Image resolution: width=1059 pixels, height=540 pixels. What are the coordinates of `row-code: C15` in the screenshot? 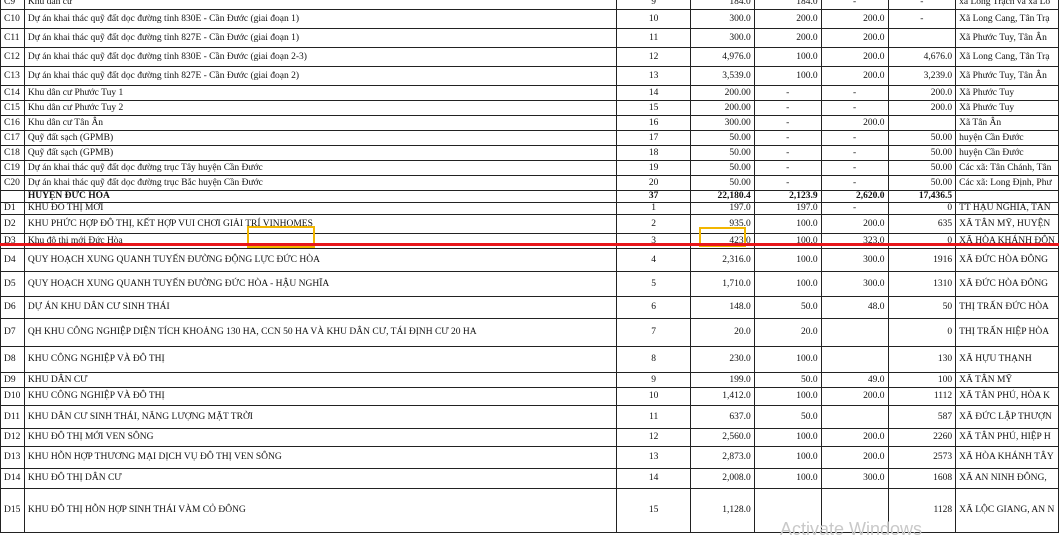 It's located at (12, 108).